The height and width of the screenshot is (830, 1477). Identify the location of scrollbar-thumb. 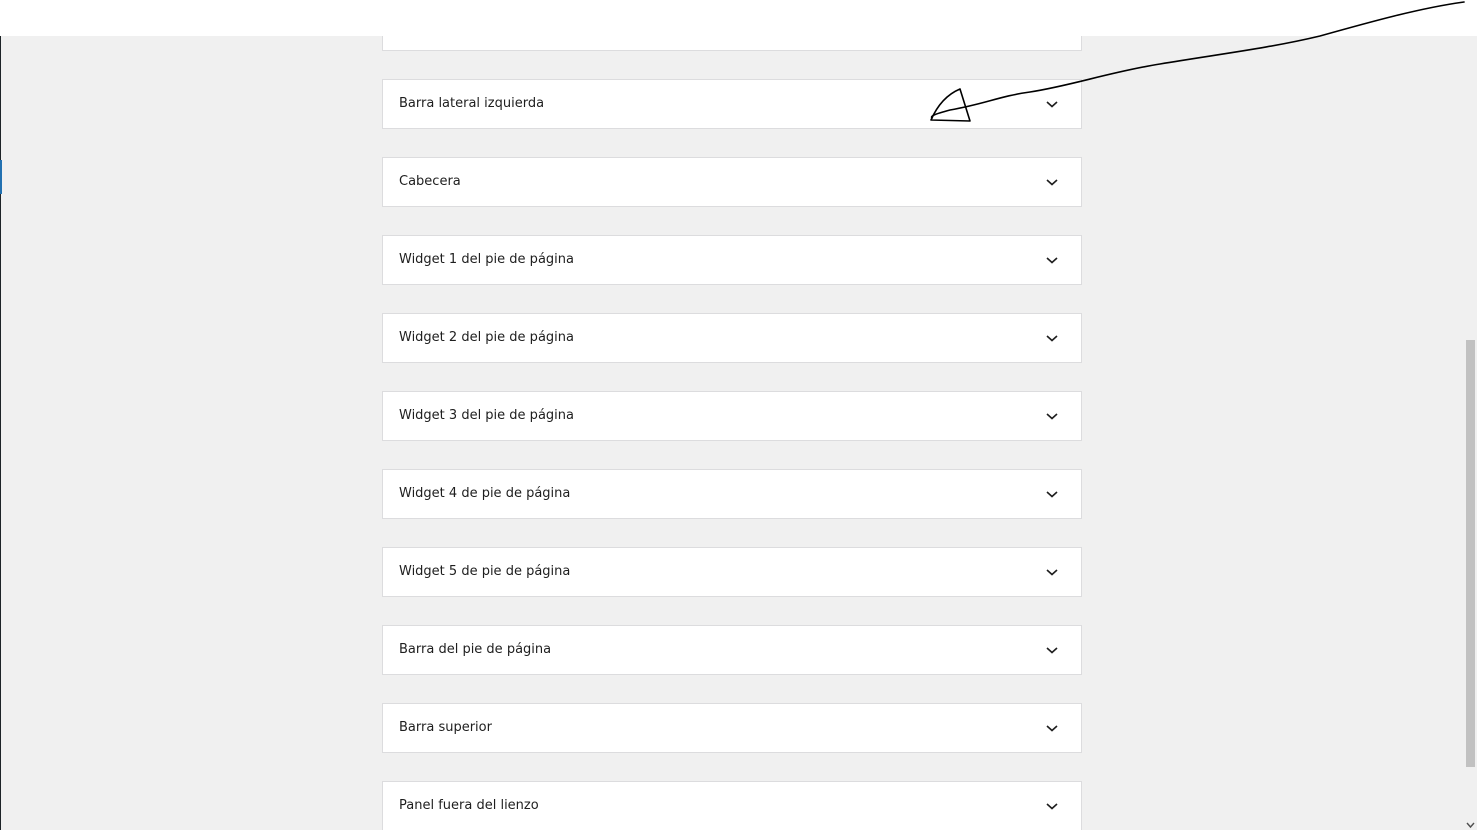
(1470, 553).